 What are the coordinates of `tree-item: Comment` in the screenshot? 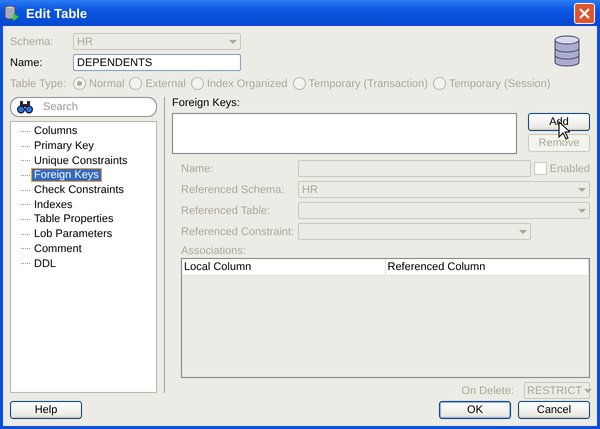 It's located at (58, 249).